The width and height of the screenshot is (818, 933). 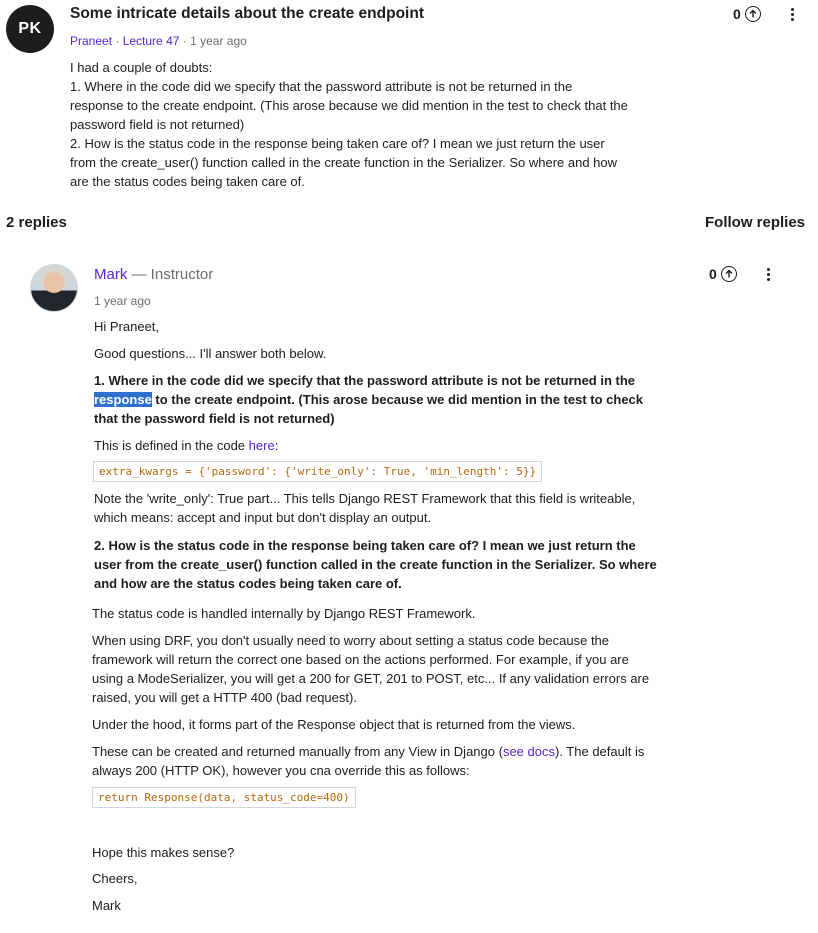 I want to click on here-link: here, so click(x=262, y=445).